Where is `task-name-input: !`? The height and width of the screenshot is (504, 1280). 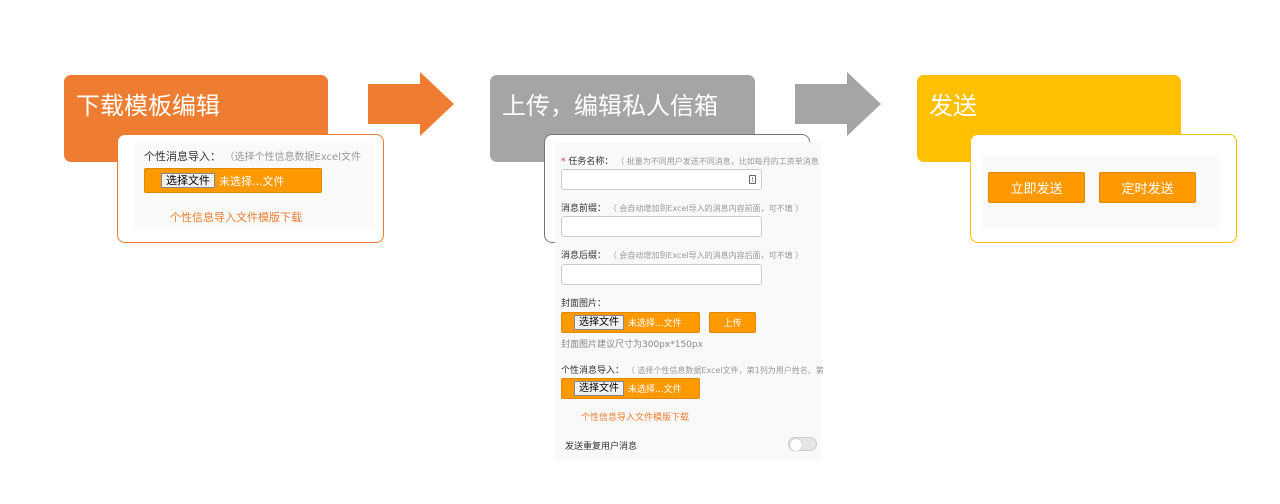 task-name-input: ! is located at coordinates (661, 179).